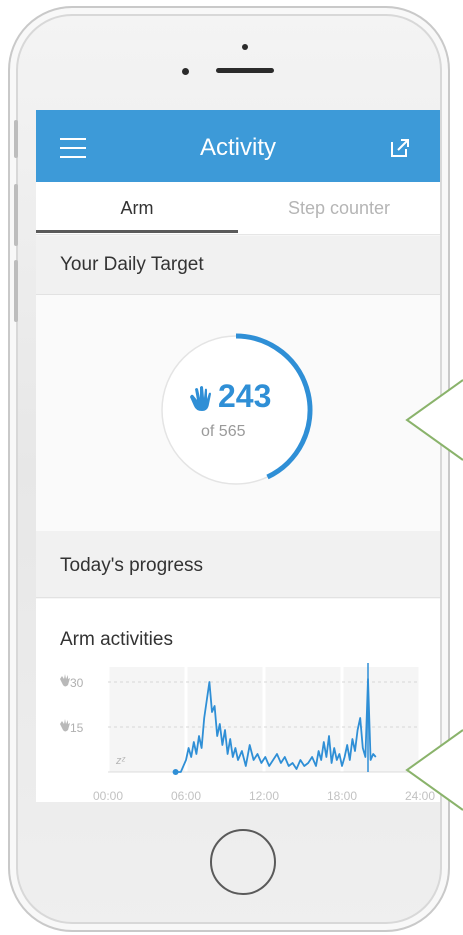 The width and height of the screenshot is (463, 935). Describe the element at coordinates (200, 398) in the screenshot. I see `hand-wave-icon` at that location.